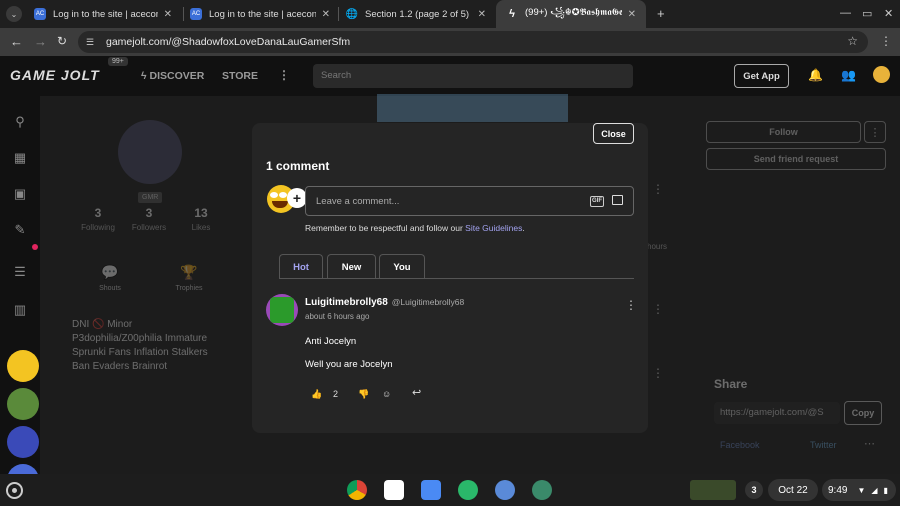 Image resolution: width=900 pixels, height=506 pixels. What do you see at coordinates (761, 76) in the screenshot?
I see `get-app-button: Get App` at bounding box center [761, 76].